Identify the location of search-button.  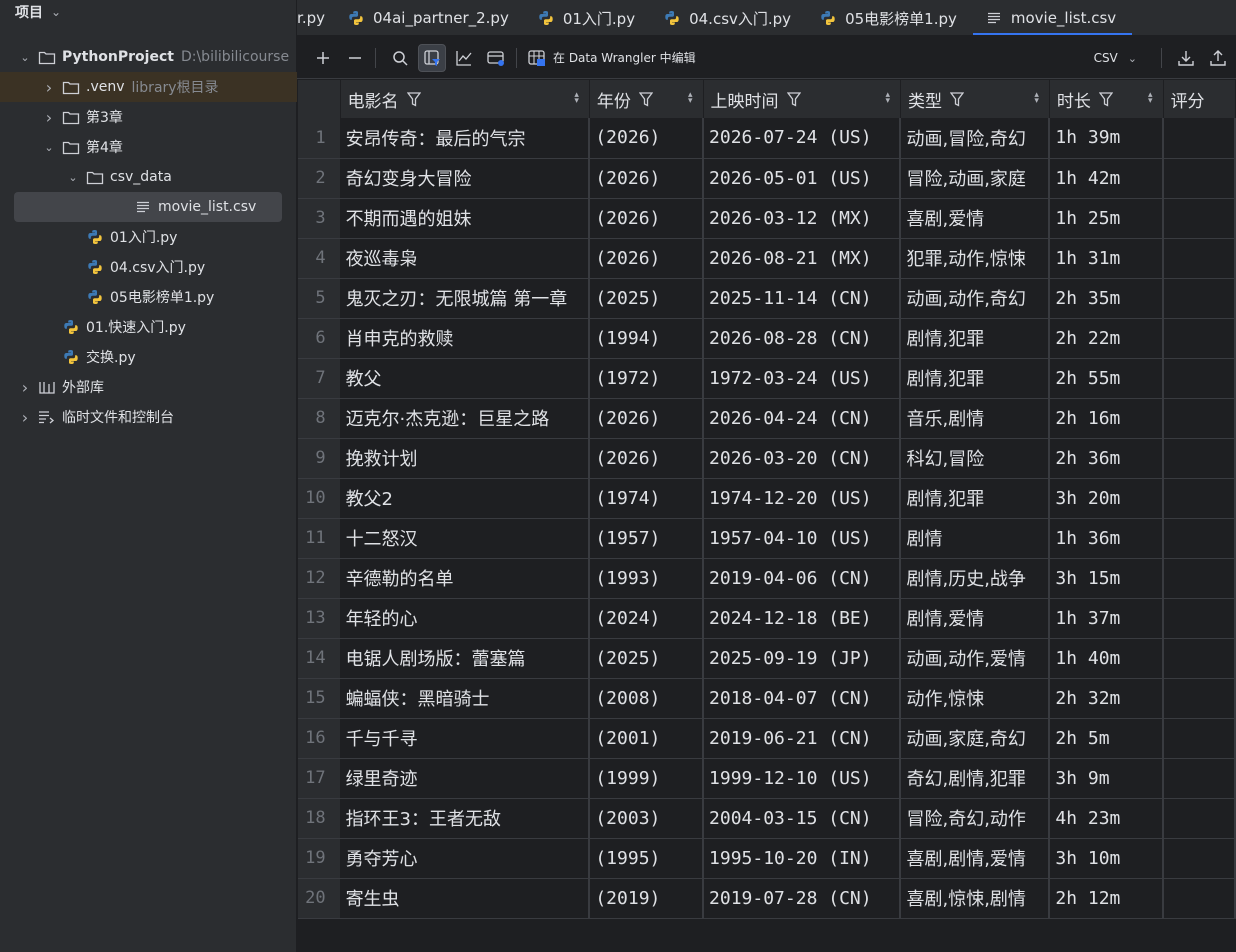
(400, 58).